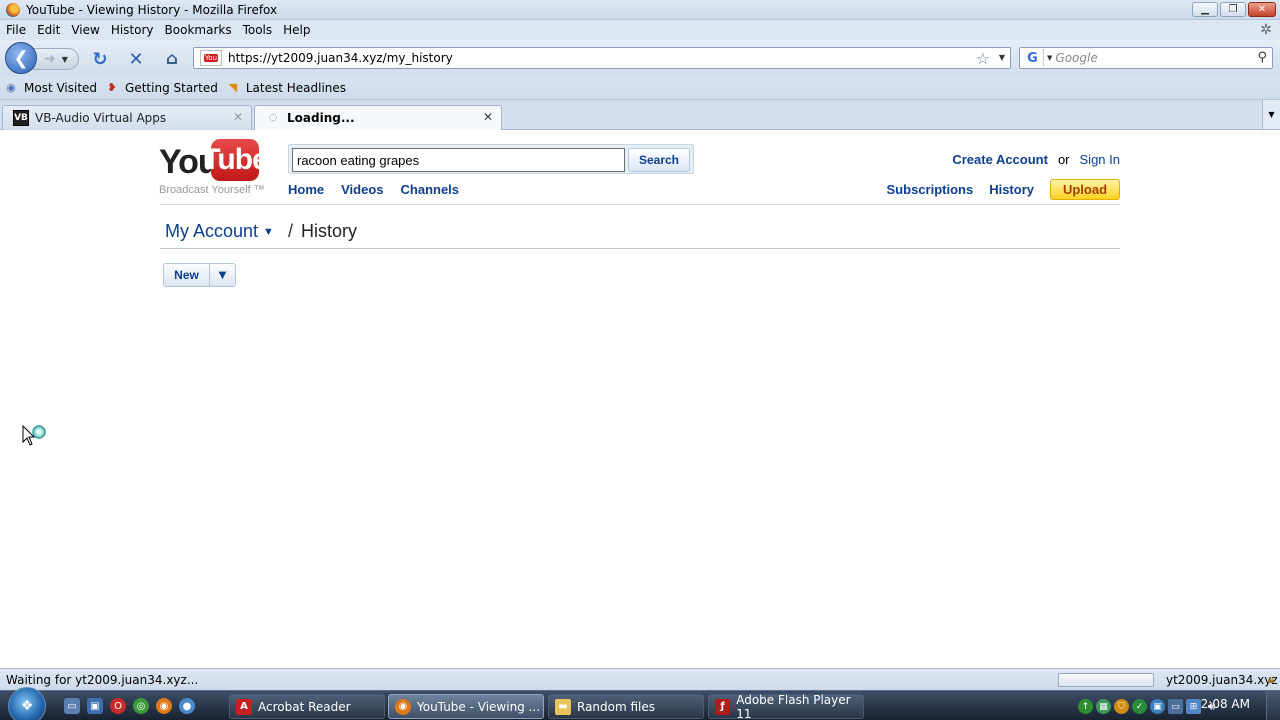 This screenshot has height=720, width=1280. What do you see at coordinates (261, 231) in the screenshot?
I see `breadcrumb: My Account ▼ / History` at bounding box center [261, 231].